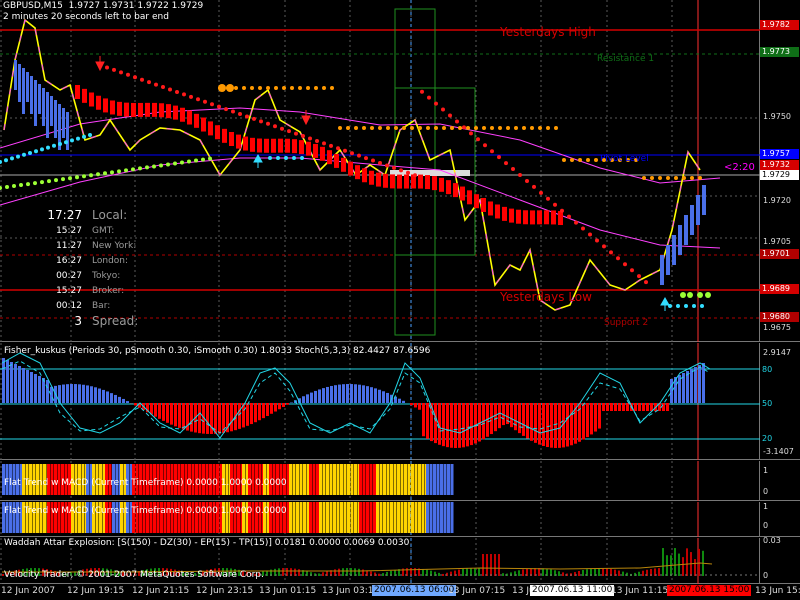 The height and width of the screenshot is (600, 800). I want to click on fisher-max-tick: 2.9147, so click(777, 352).